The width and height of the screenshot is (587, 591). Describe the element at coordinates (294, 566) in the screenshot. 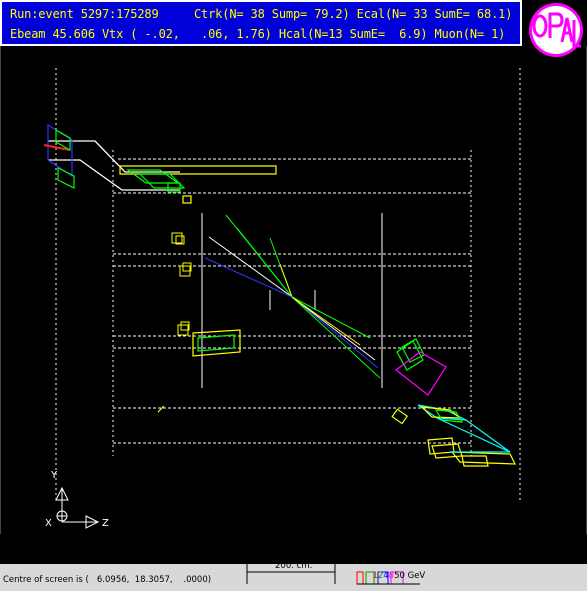

I see `distance-scale-label: 200. cm.` at that location.